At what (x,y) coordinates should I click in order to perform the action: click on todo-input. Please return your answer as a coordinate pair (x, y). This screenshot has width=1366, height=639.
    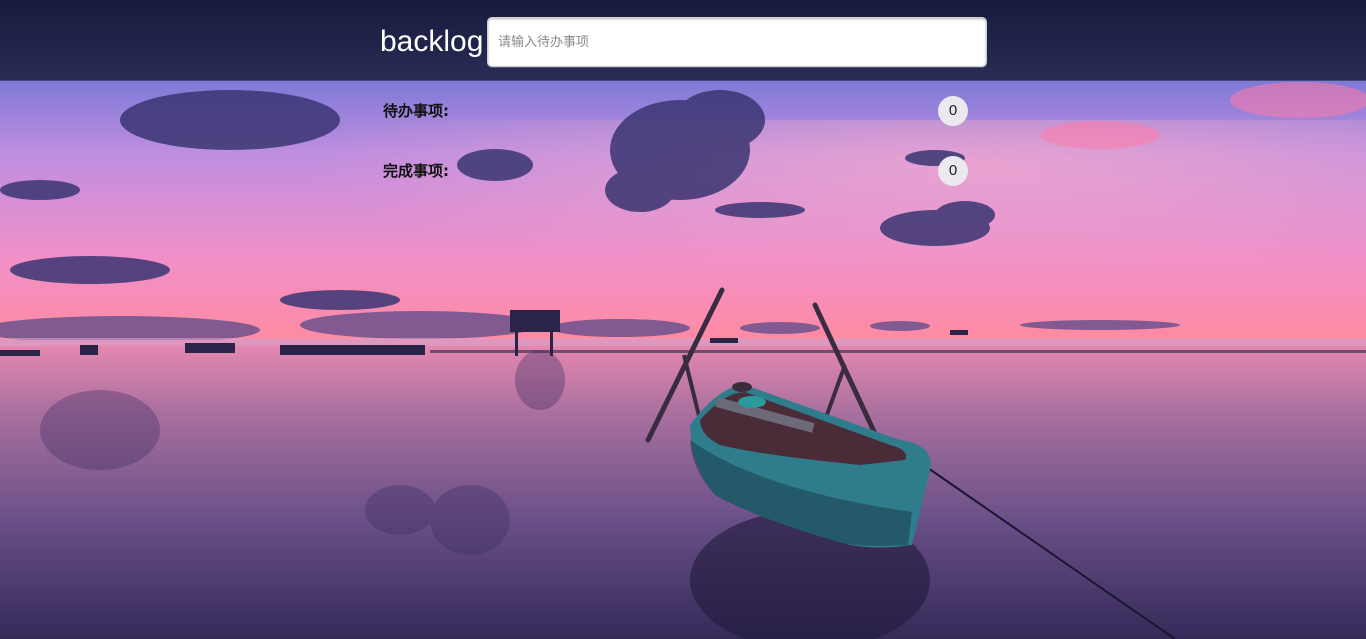
    Looking at the image, I should click on (737, 42).